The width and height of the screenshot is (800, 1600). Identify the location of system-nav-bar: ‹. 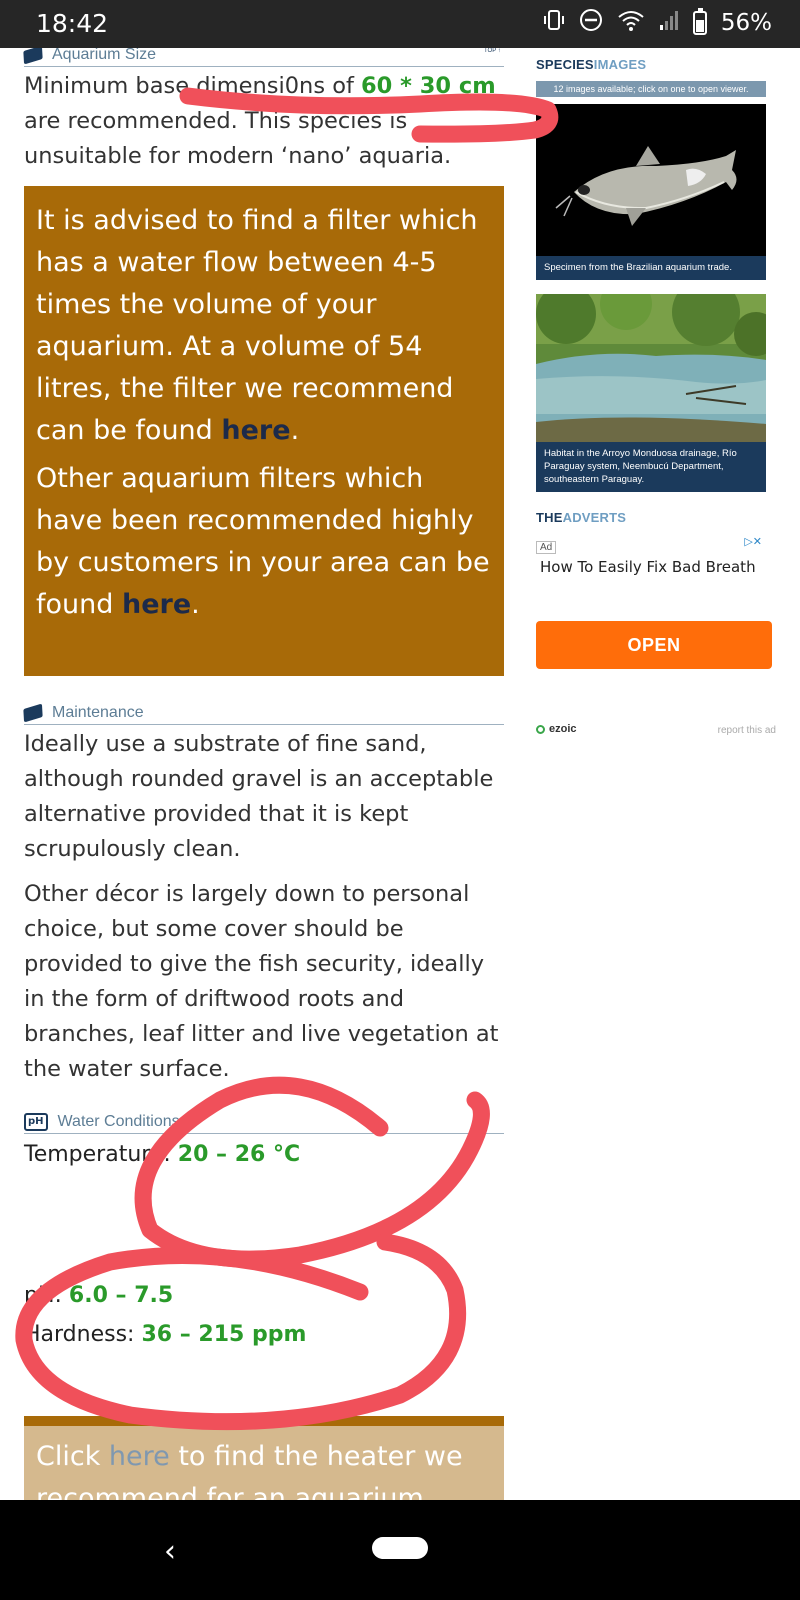
(400, 1550).